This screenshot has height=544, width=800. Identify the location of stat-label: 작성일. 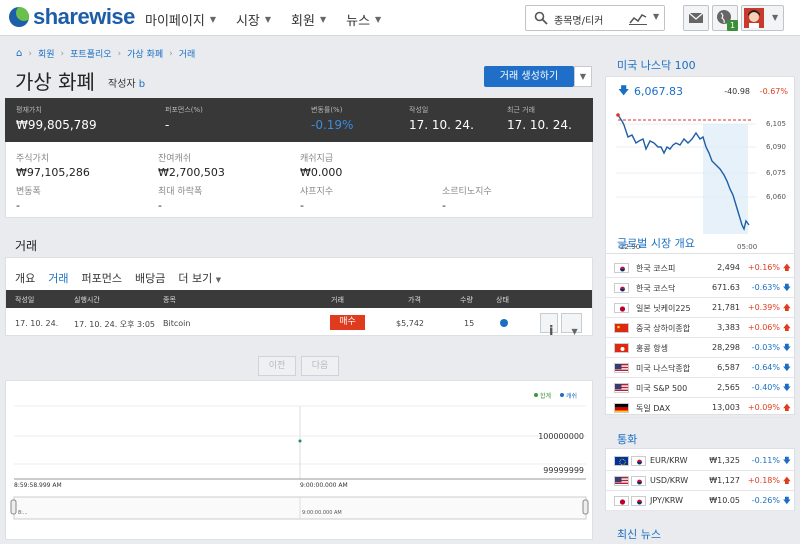
(419, 110).